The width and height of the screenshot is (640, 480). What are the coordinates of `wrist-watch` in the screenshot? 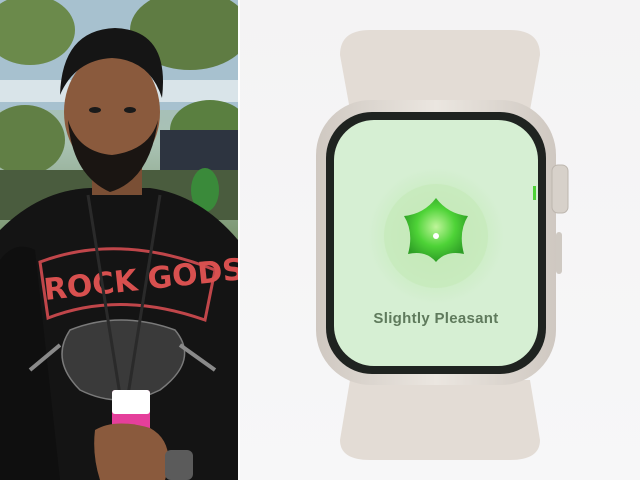 It's located at (179, 465).